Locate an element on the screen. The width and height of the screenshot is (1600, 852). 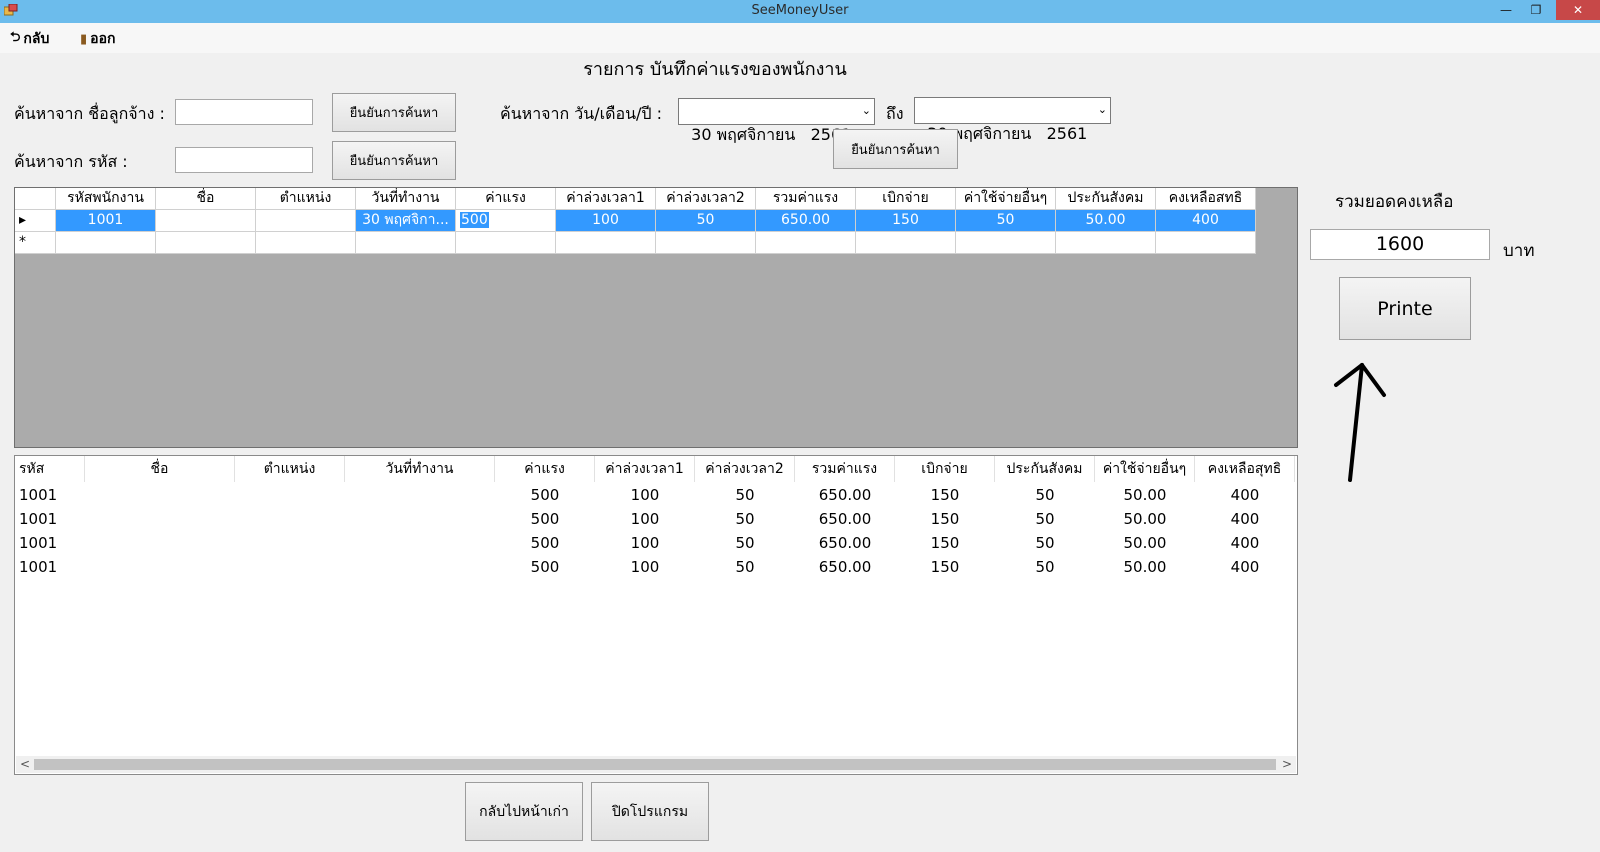
column-header: รหัส is located at coordinates (50, 469).